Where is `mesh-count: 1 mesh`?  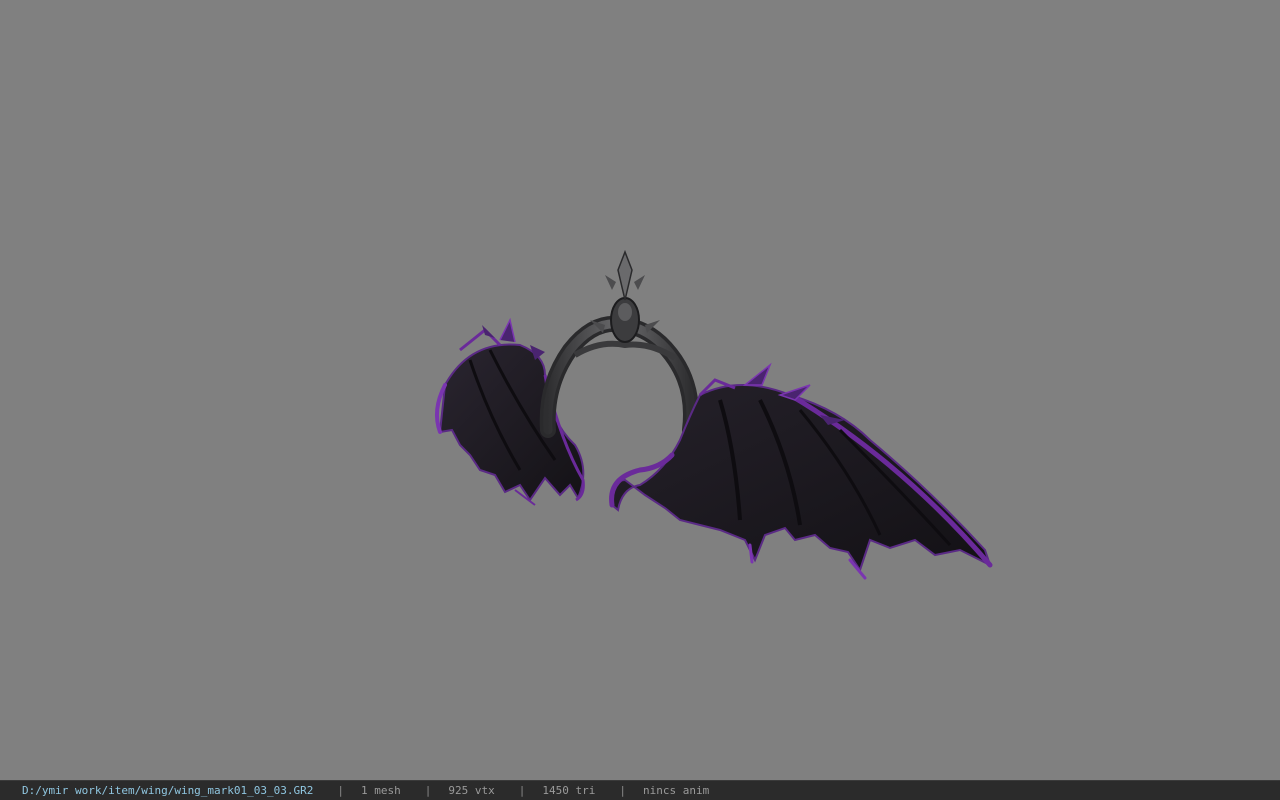 mesh-count: 1 mesh is located at coordinates (381, 790).